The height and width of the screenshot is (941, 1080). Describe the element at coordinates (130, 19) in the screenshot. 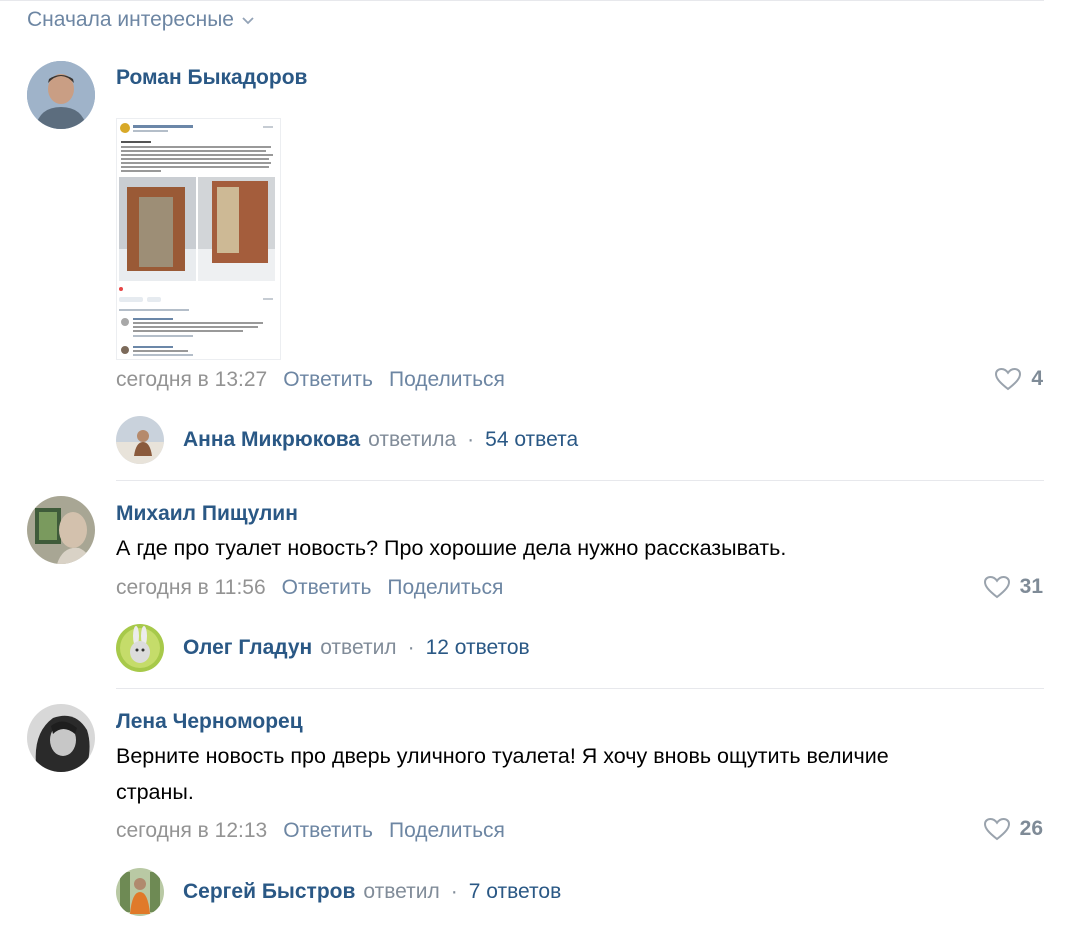

I see `sort-label: Сначала интересные` at that location.